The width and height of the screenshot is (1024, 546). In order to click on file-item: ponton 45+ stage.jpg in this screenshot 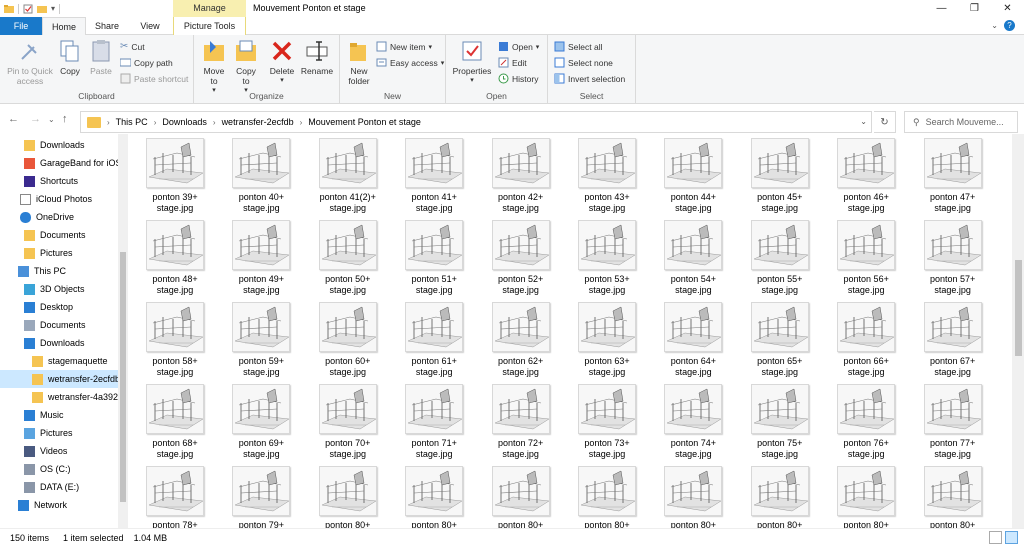, I will do `click(779, 175)`.